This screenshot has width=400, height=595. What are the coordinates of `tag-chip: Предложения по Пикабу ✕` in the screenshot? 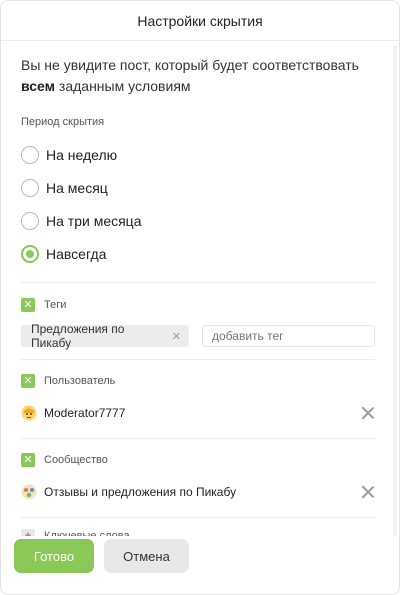 It's located at (105, 336).